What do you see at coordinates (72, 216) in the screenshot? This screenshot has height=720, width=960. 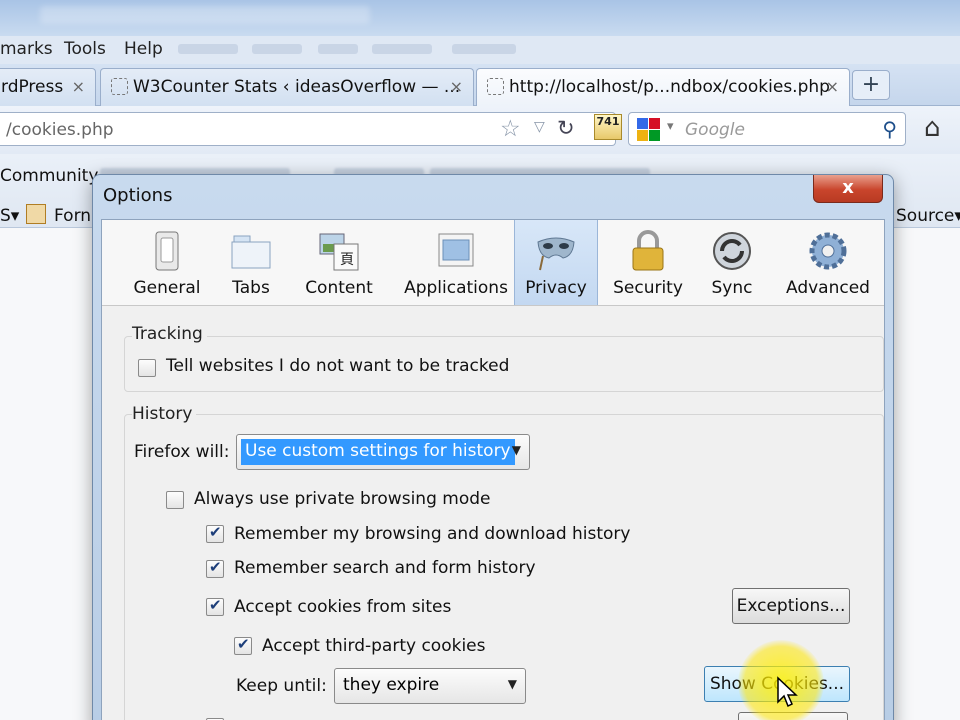 I see `bookmark-forms: Forn` at bounding box center [72, 216].